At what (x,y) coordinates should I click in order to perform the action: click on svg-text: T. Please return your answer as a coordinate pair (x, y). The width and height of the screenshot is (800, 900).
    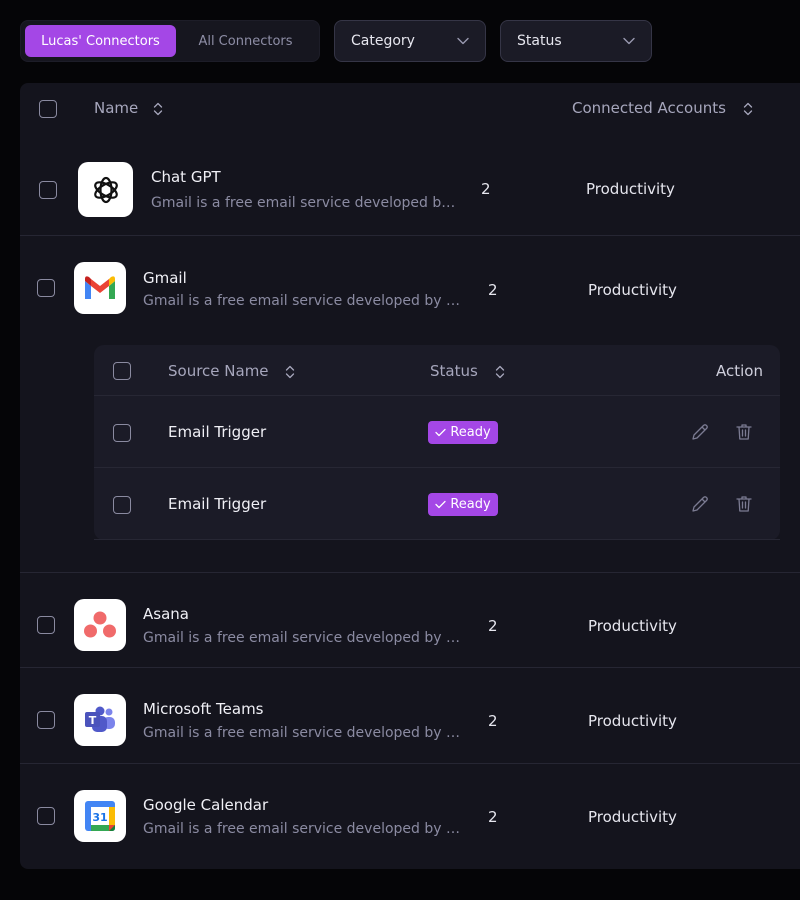
    Looking at the image, I should click on (93, 720).